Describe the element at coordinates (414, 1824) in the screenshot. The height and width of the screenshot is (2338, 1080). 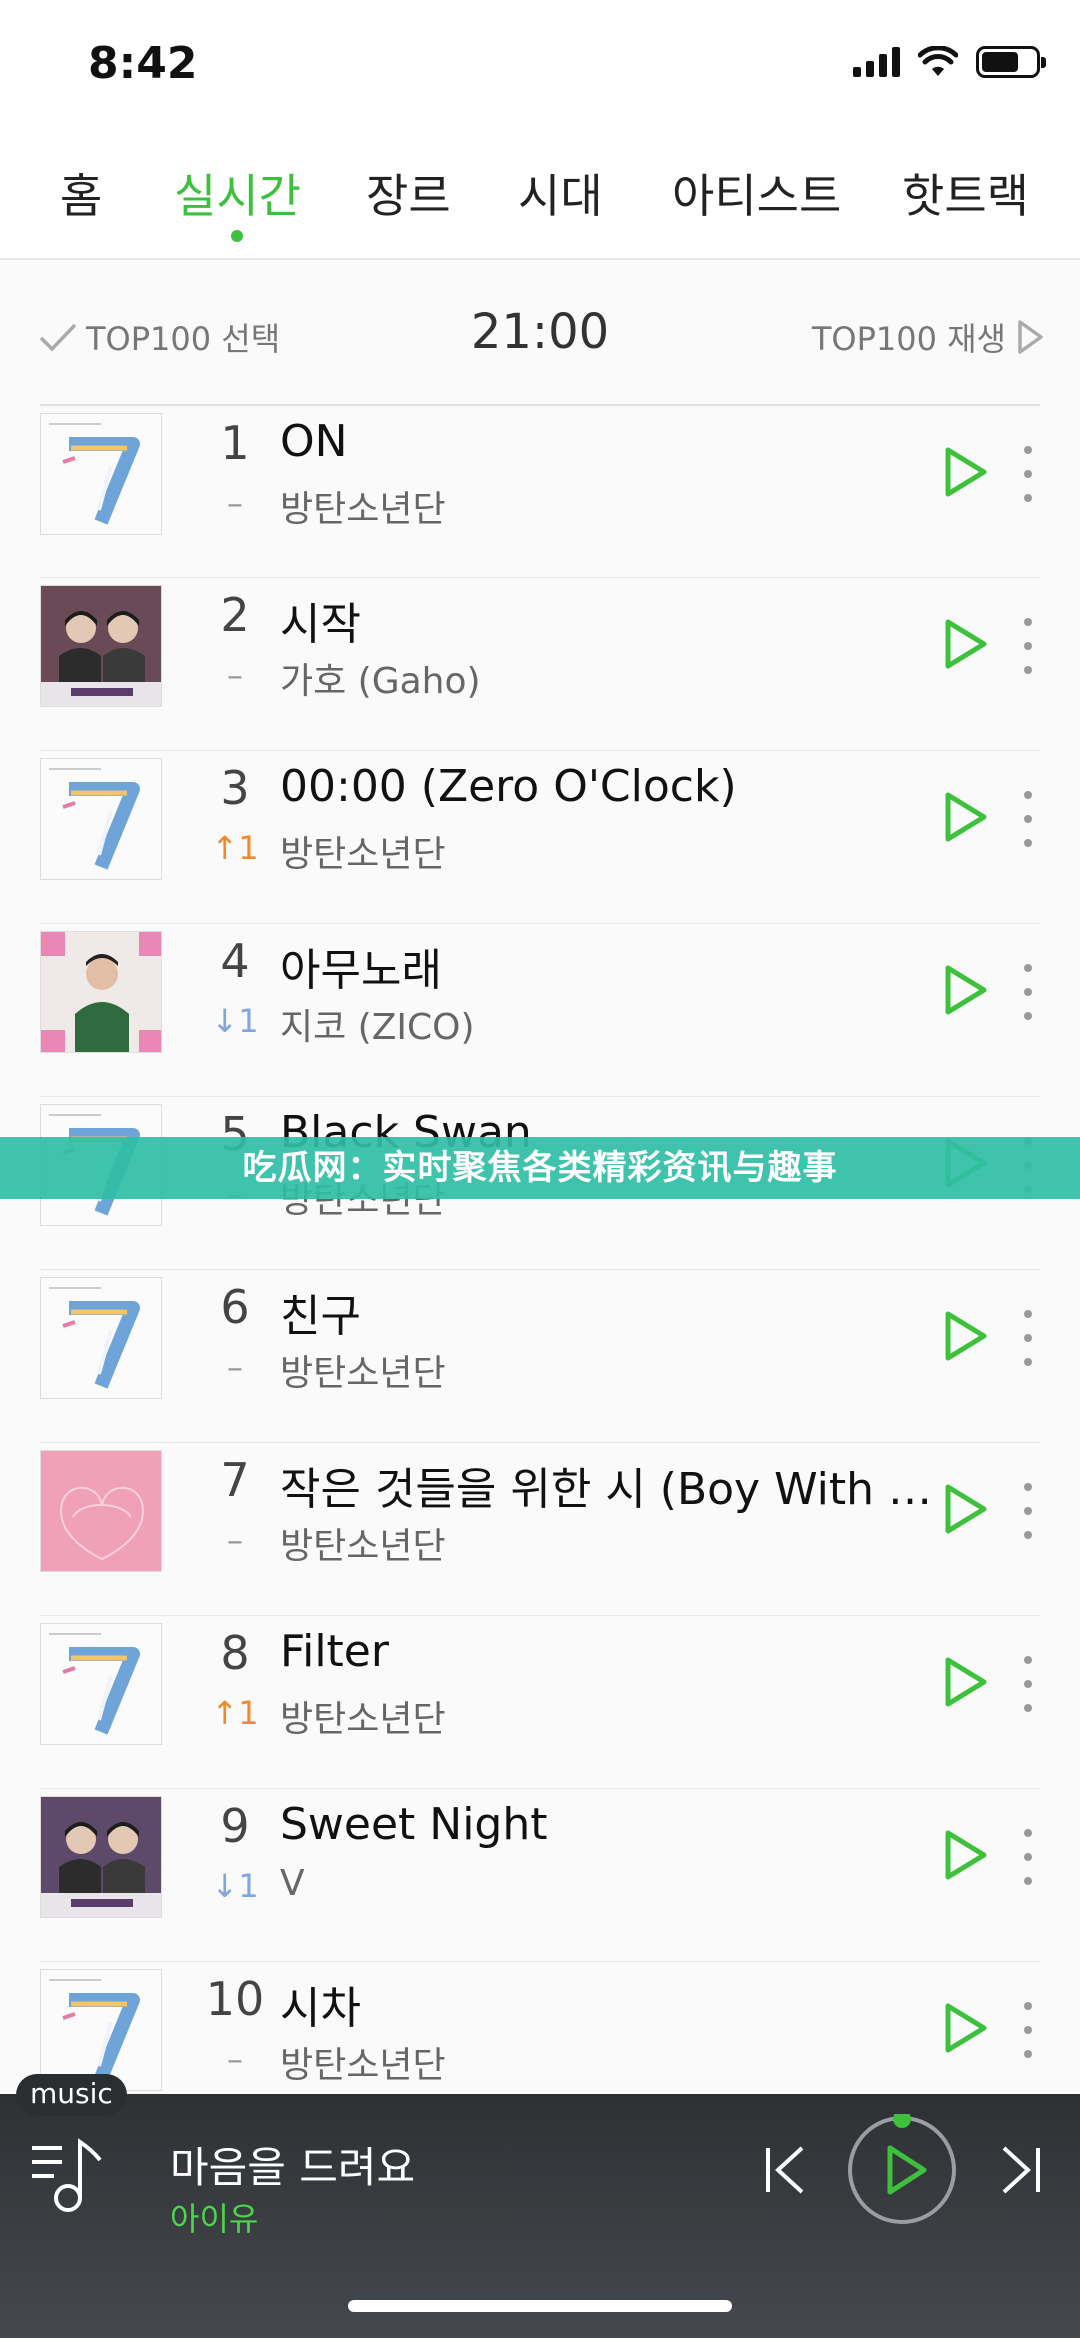
I see `song-title: Sweet Night` at that location.